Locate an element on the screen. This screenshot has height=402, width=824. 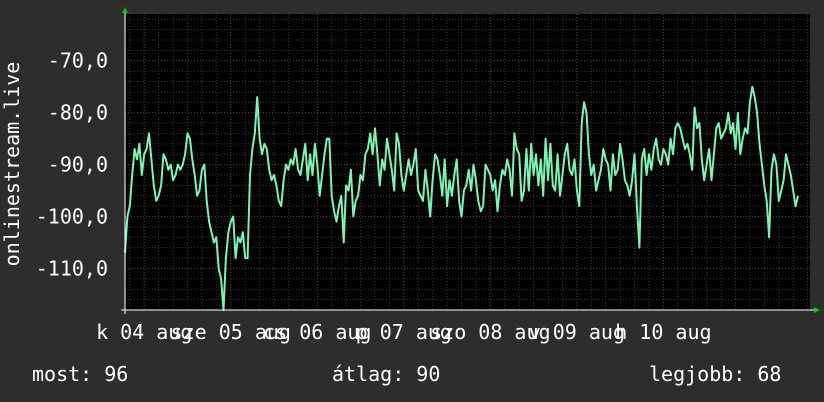
current-value: most: 96 is located at coordinates (80, 374).